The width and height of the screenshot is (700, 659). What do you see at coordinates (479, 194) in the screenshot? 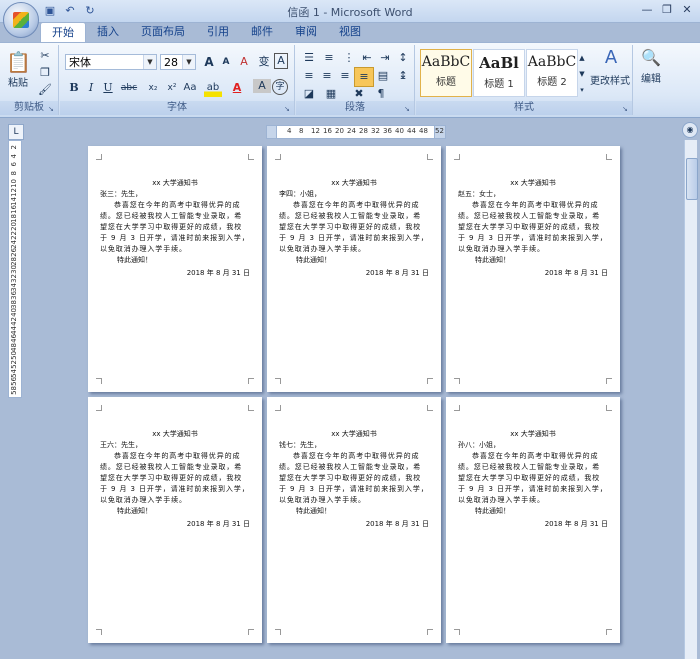
I see `letter-recipient: 赵五：女士，` at bounding box center [479, 194].